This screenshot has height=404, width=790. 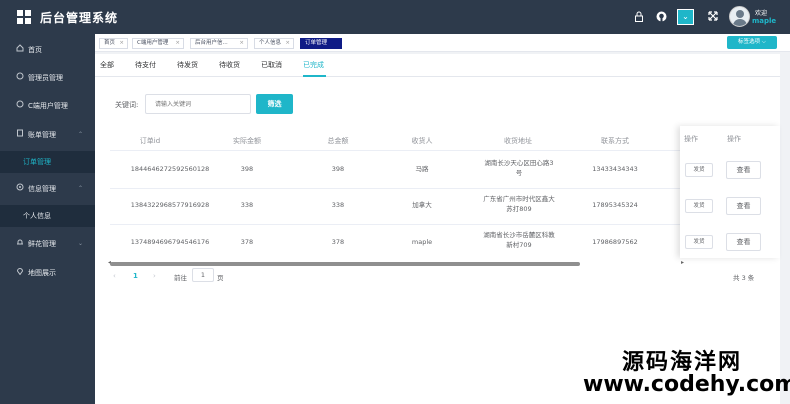 What do you see at coordinates (24, 17) in the screenshot?
I see `grid-logo-icon` at bounding box center [24, 17].